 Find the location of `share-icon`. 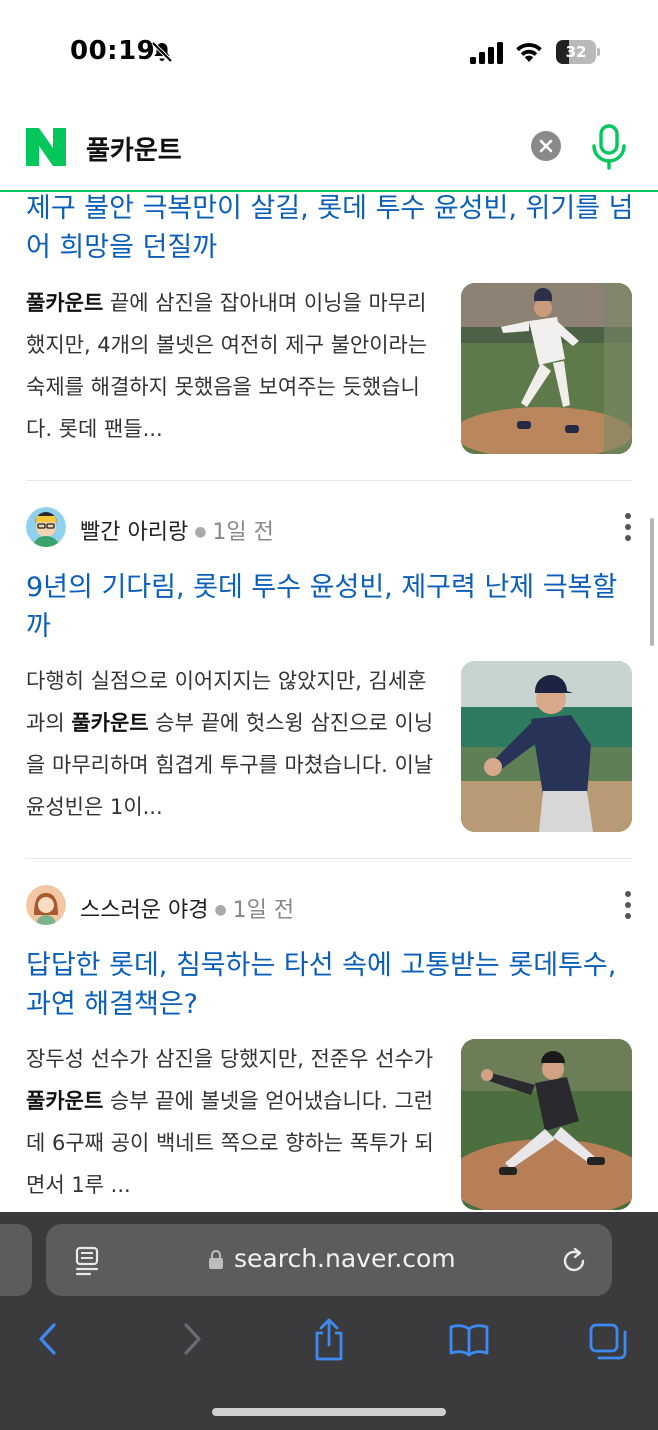

share-icon is located at coordinates (329, 1339).